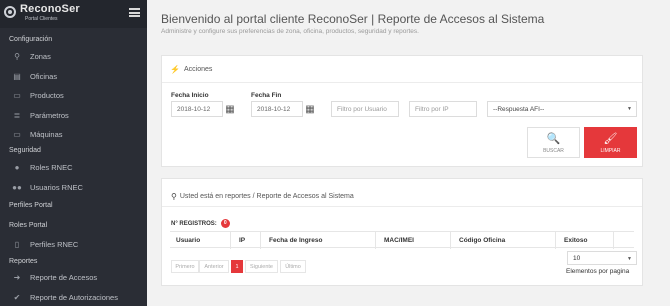 Image resolution: width=670 pixels, height=306 pixels. Describe the element at coordinates (47, 95) in the screenshot. I see `sidebar-item-label: Productos` at that location.